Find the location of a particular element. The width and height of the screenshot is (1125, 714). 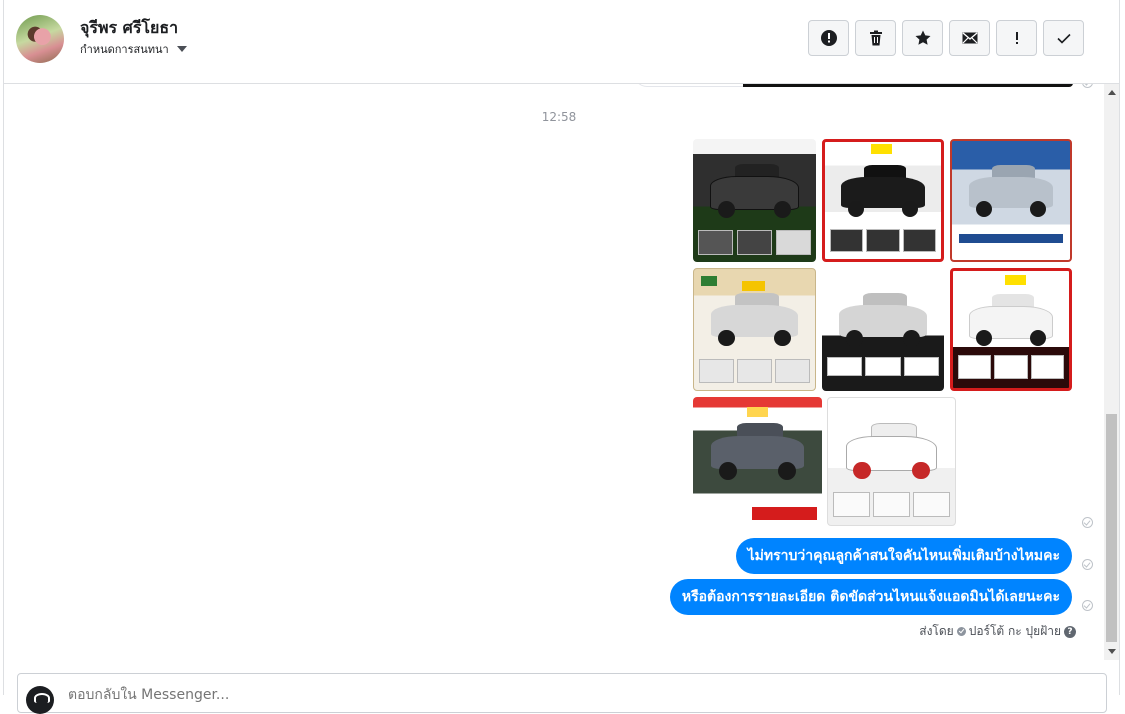

message-scrollbar is located at coordinates (1111, 372).